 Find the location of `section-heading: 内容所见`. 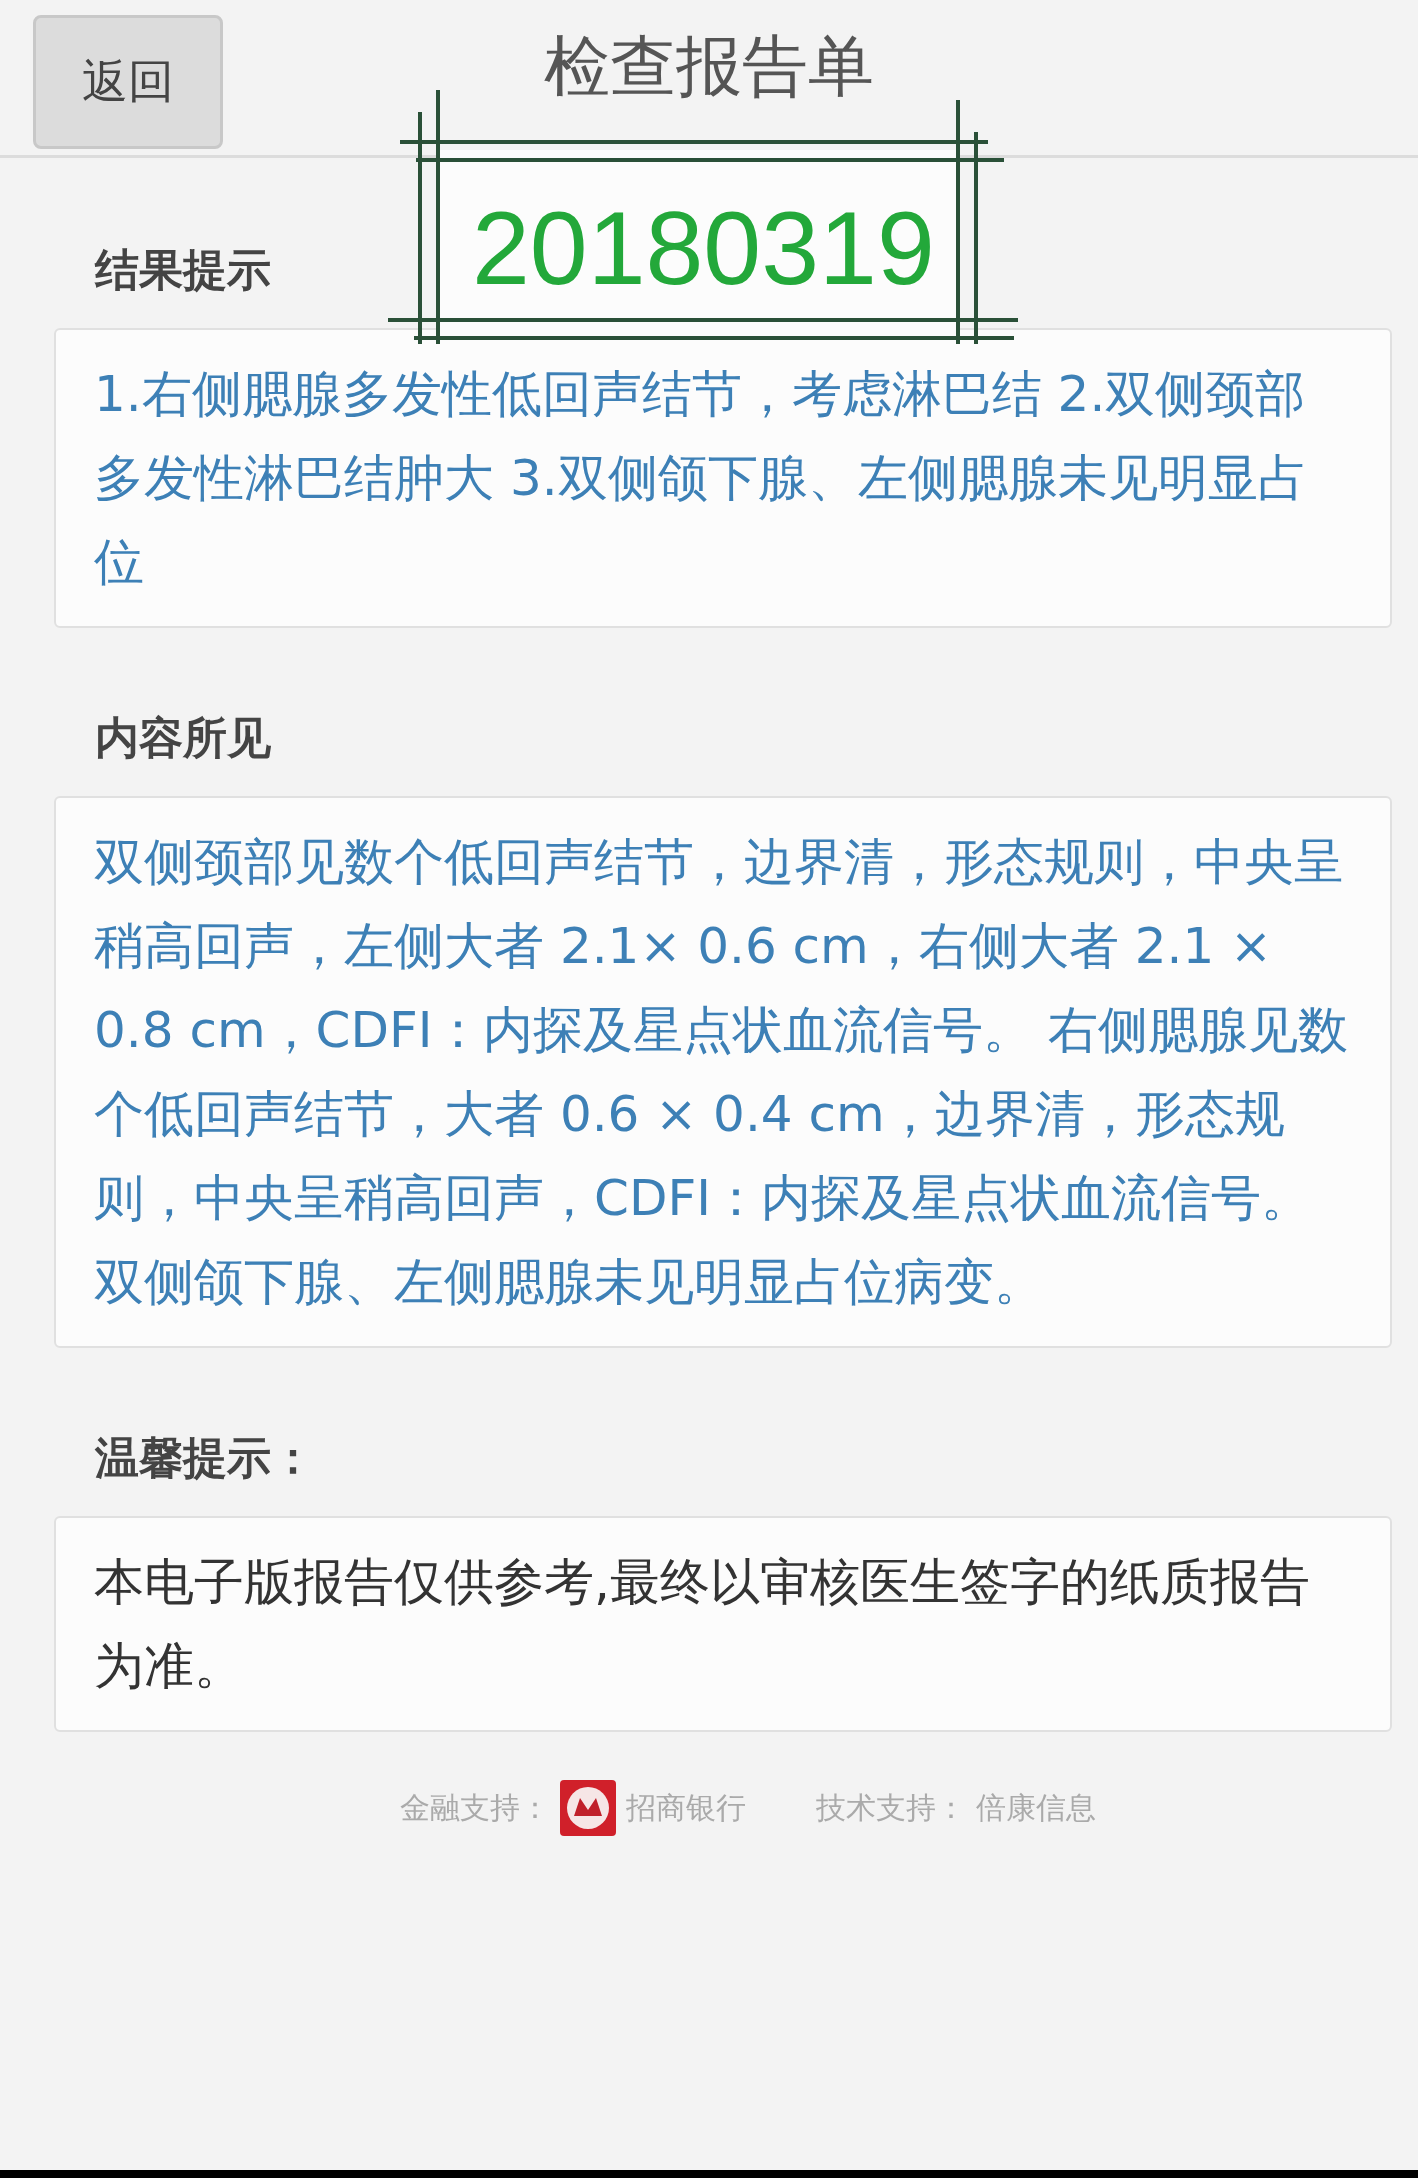

section-heading: 内容所见 is located at coordinates (183, 738).